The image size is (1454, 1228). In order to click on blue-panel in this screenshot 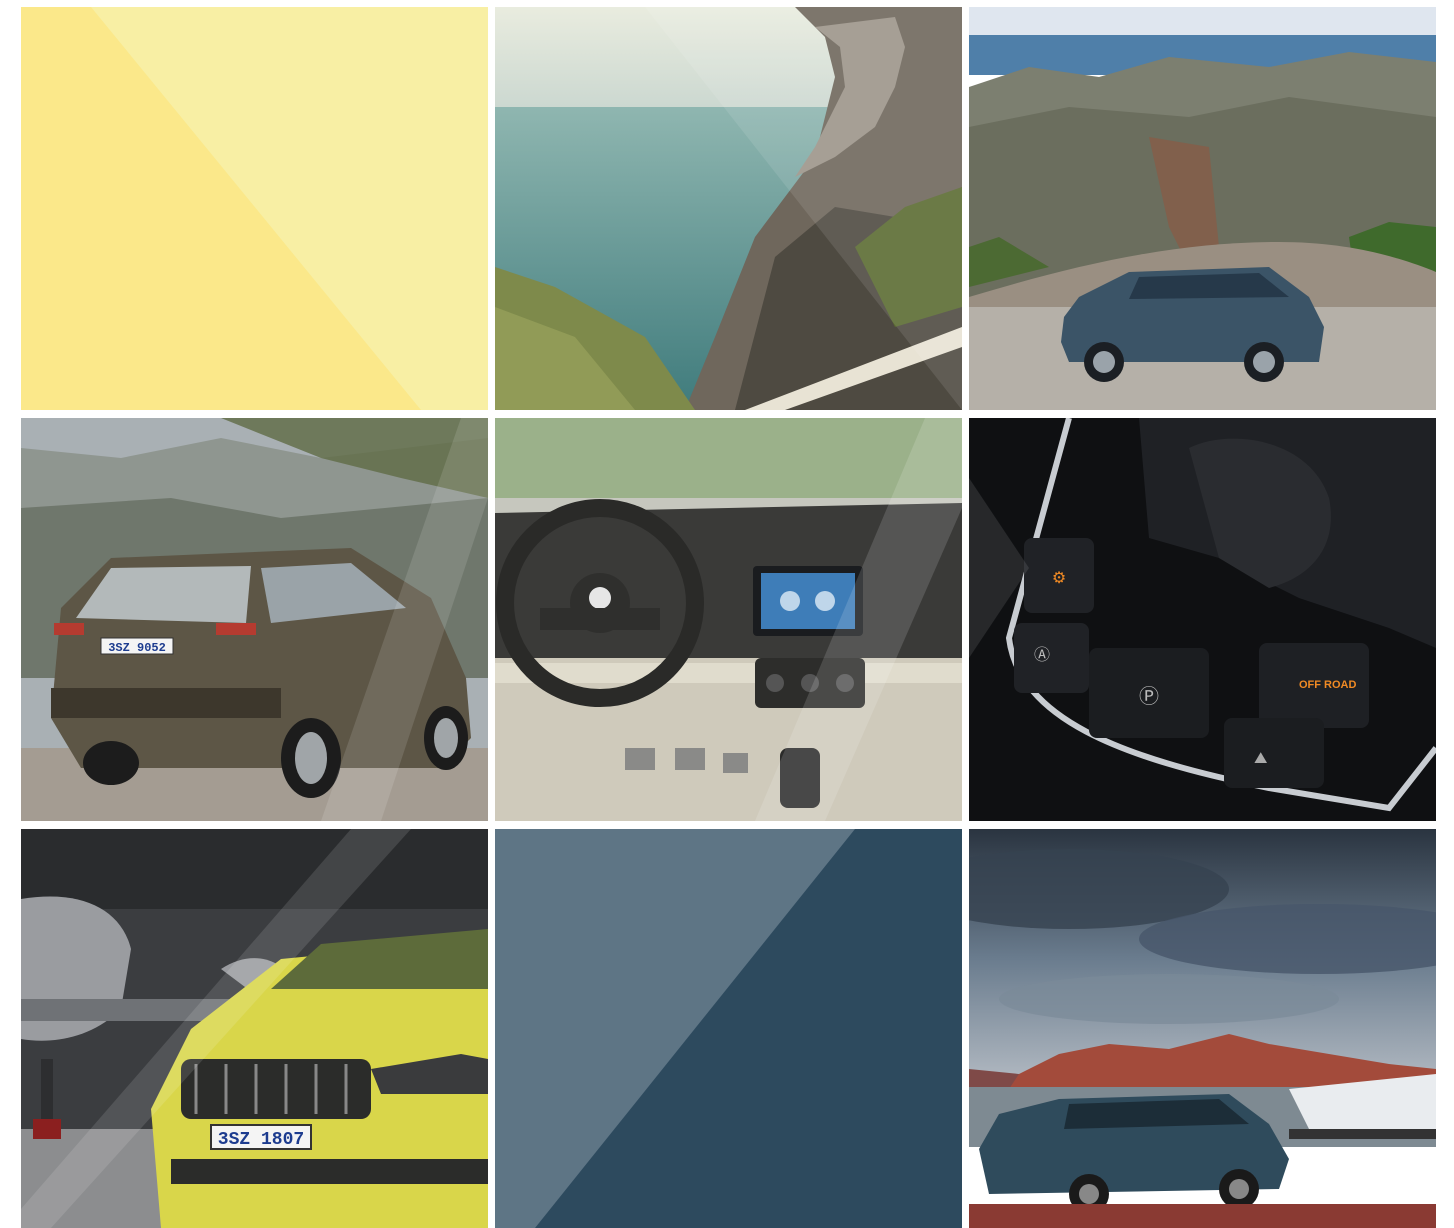, I will do `click(728, 1028)`.